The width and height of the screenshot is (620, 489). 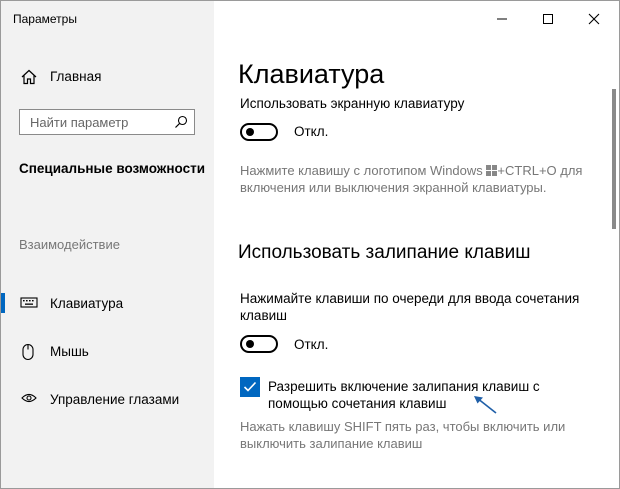 What do you see at coordinates (29, 401) in the screenshot?
I see `eye-control-icon` at bounding box center [29, 401].